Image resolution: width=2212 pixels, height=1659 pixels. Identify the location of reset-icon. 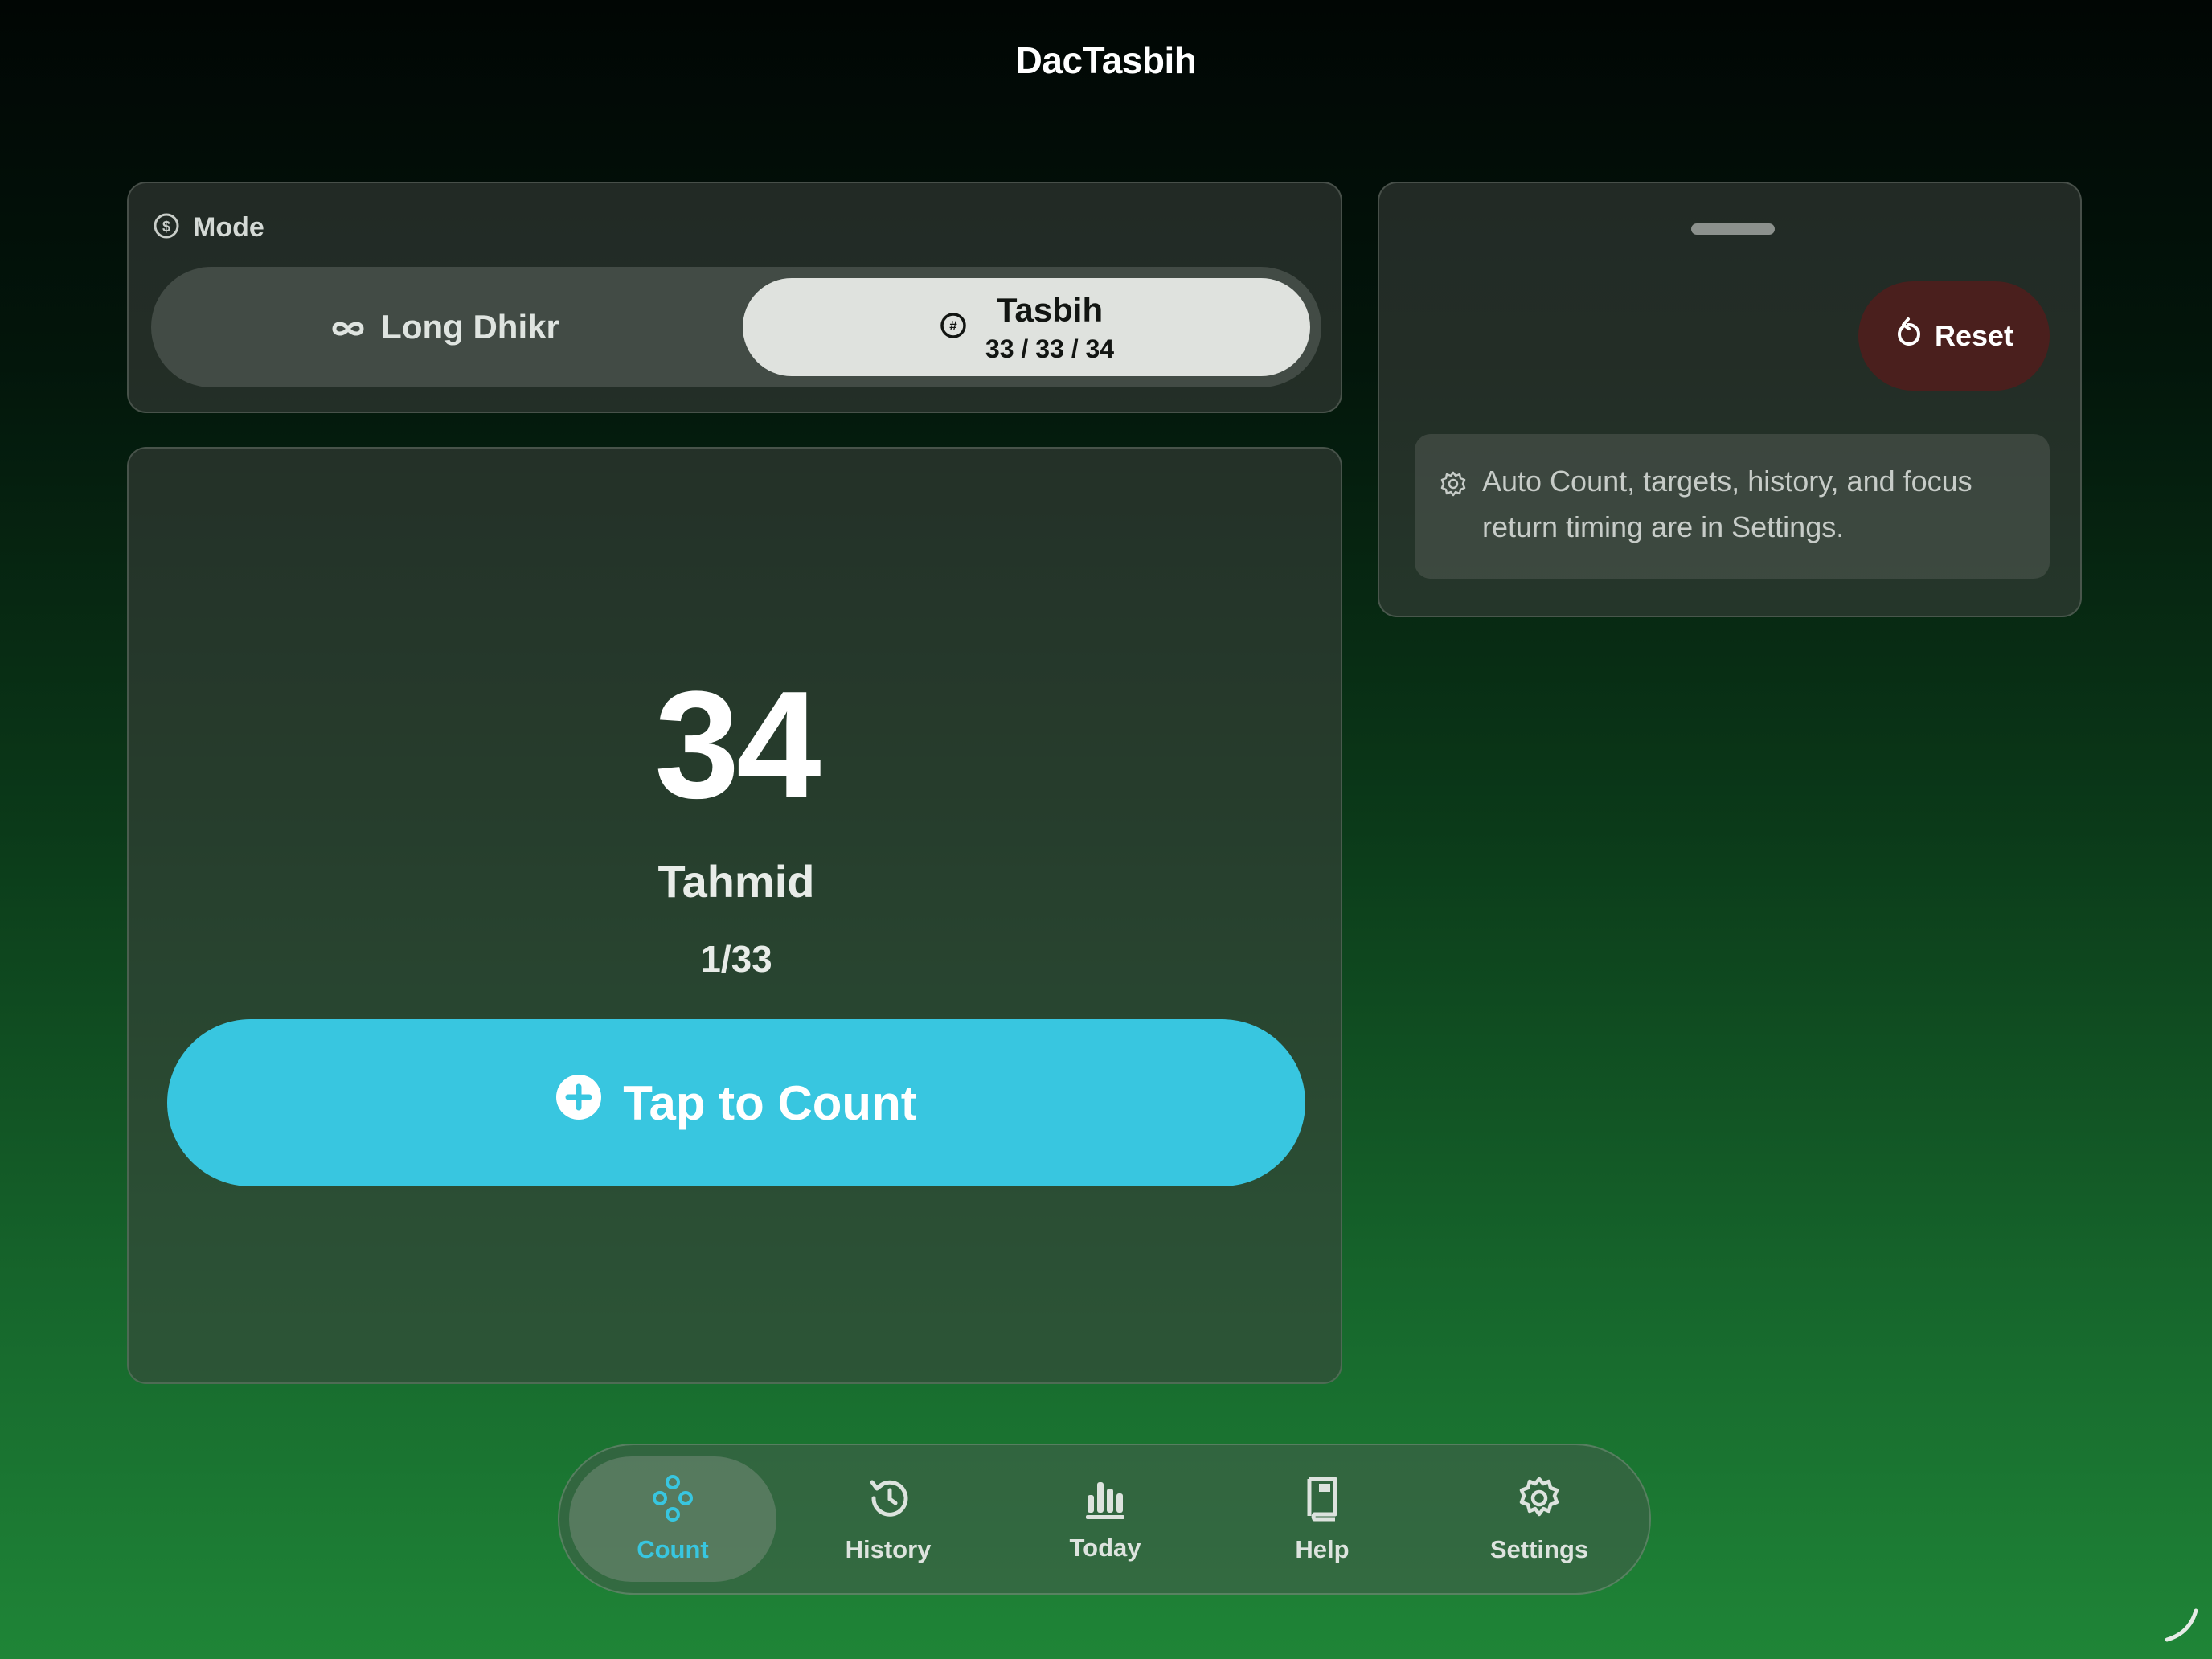
(1908, 336).